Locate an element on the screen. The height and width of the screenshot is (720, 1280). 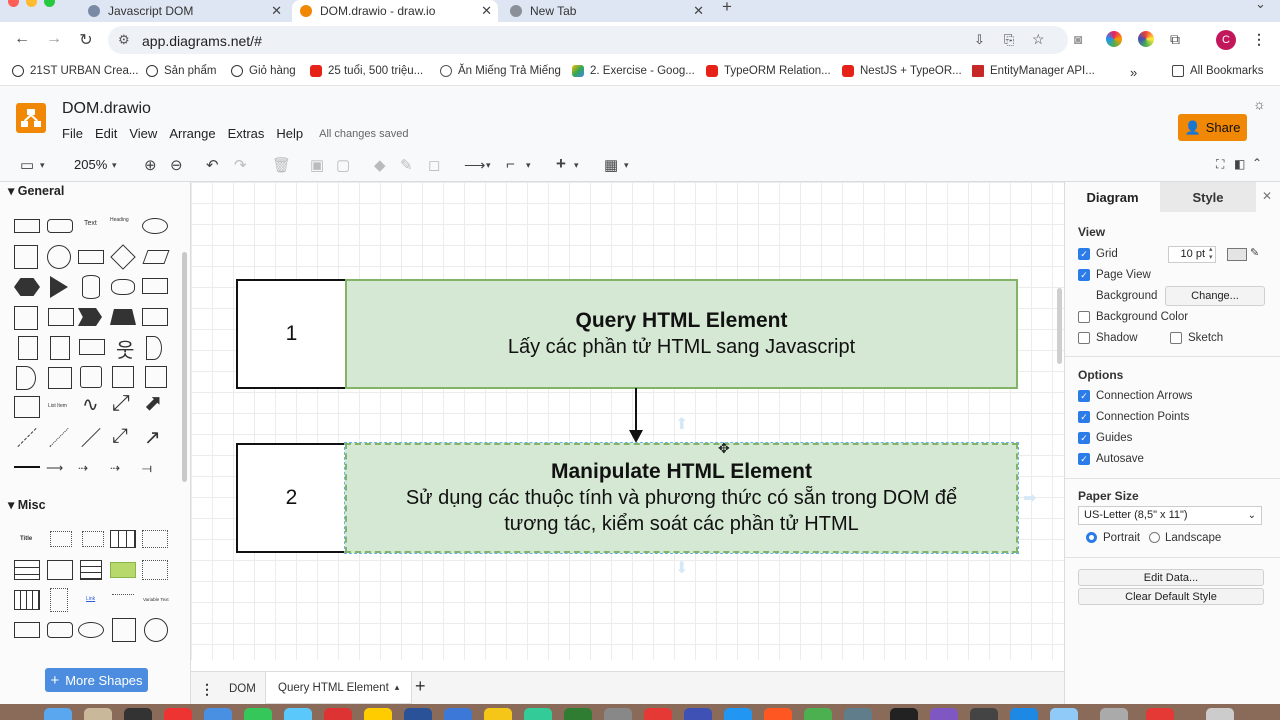
dotted-line-shape is located at coordinates (59, 437).